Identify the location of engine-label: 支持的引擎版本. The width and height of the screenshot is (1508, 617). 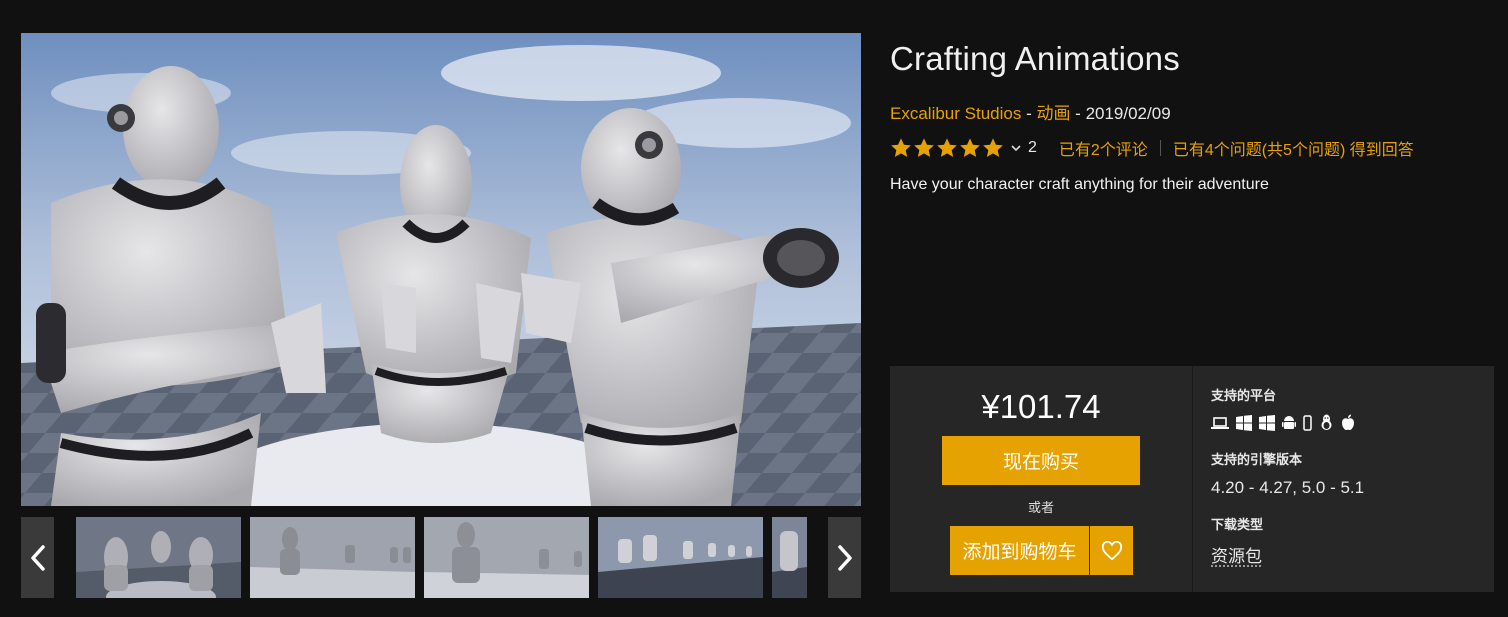
(1257, 459).